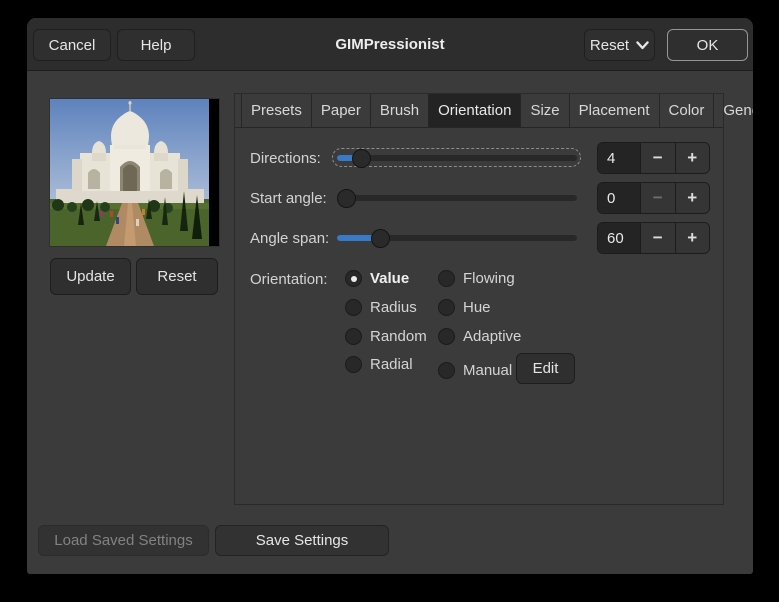  I want to click on radio-radial: Radial, so click(379, 364).